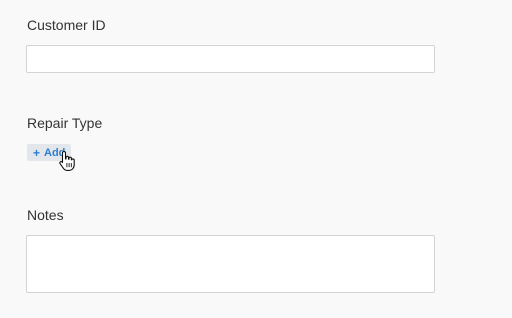  Describe the element at coordinates (37, 152) in the screenshot. I see `plus-icon: +` at that location.